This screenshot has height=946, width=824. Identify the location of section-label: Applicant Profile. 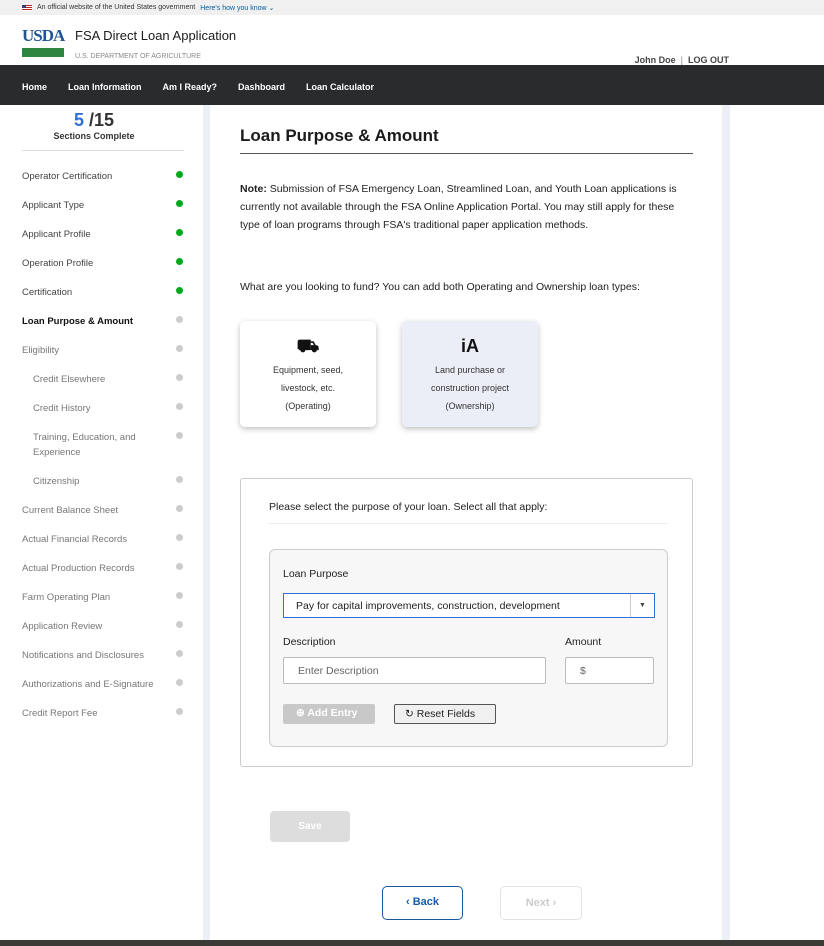
(56, 234).